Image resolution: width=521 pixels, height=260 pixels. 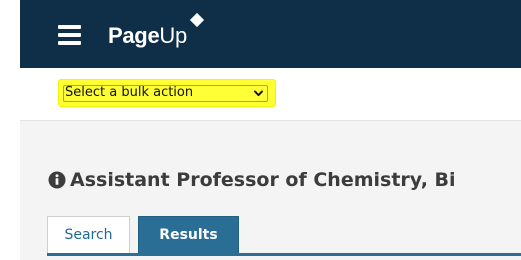 What do you see at coordinates (88, 235) in the screenshot?
I see `tab-search: Search` at bounding box center [88, 235].